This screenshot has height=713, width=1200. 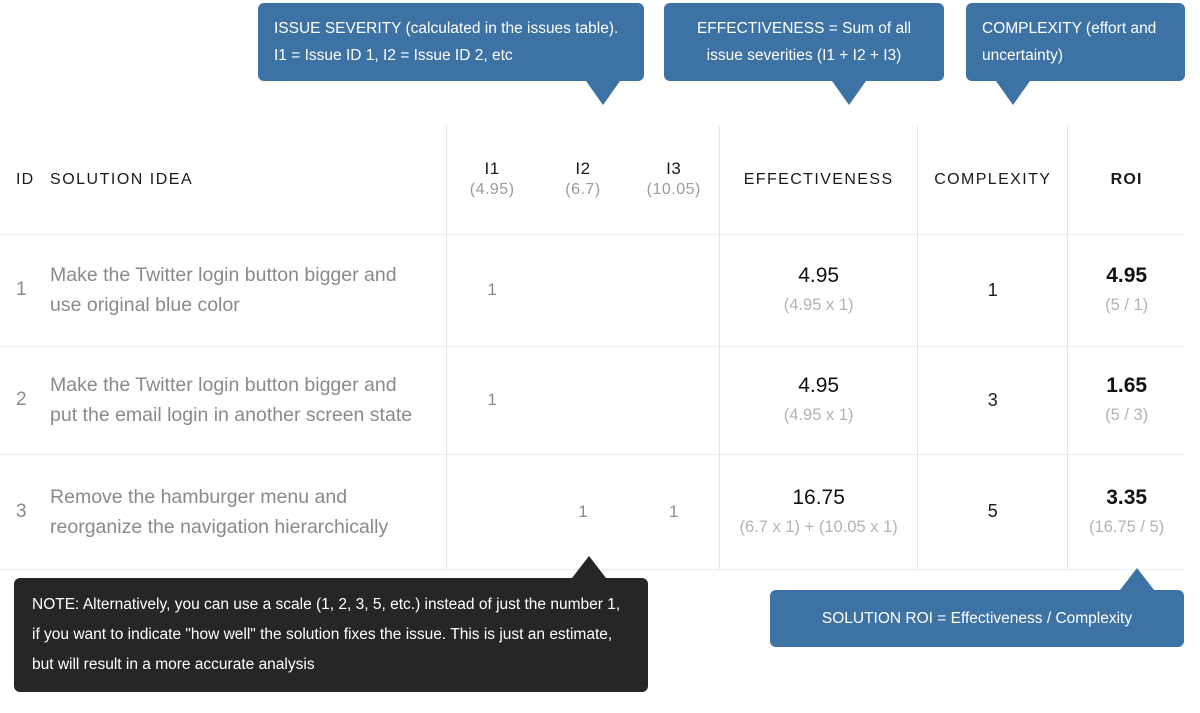 I want to click on cell-effectiveness: 16.75 (6.7 x 1) + (10.05 x 1), so click(x=818, y=511).